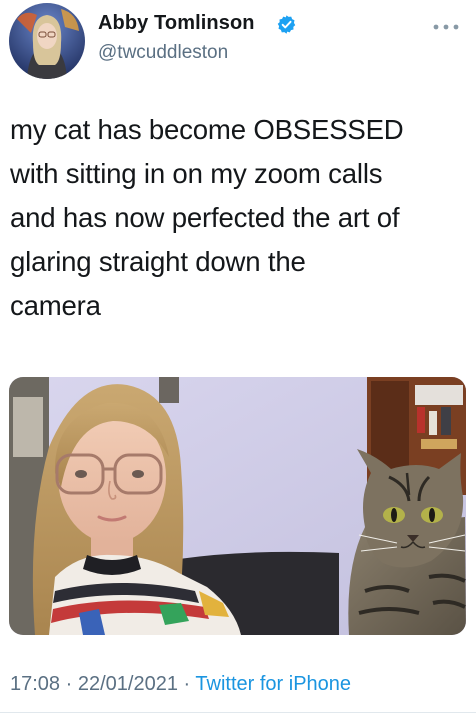 This screenshot has width=476, height=720. What do you see at coordinates (163, 53) in the screenshot?
I see `author-handle: @twcuddleston` at bounding box center [163, 53].